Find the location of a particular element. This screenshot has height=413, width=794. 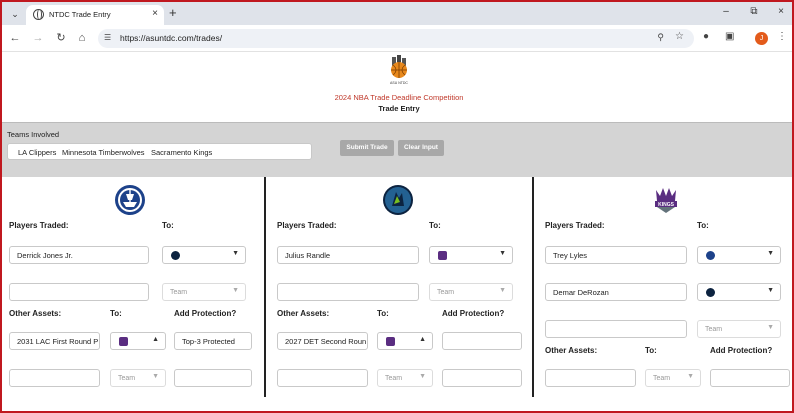

site-settings-icon: ☰ is located at coordinates (107, 37).